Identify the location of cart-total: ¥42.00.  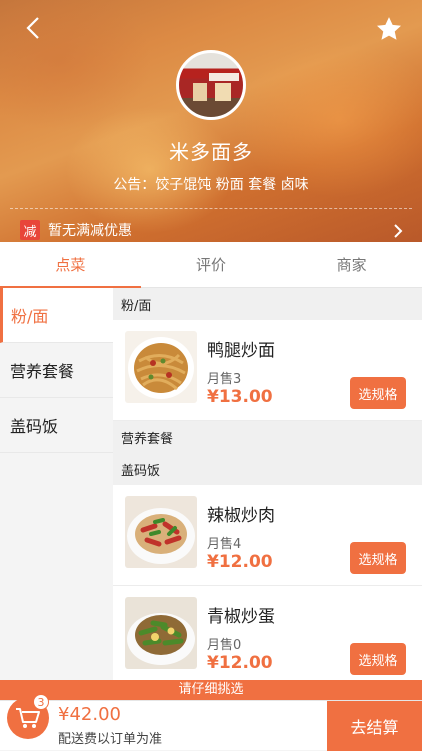
(89, 714).